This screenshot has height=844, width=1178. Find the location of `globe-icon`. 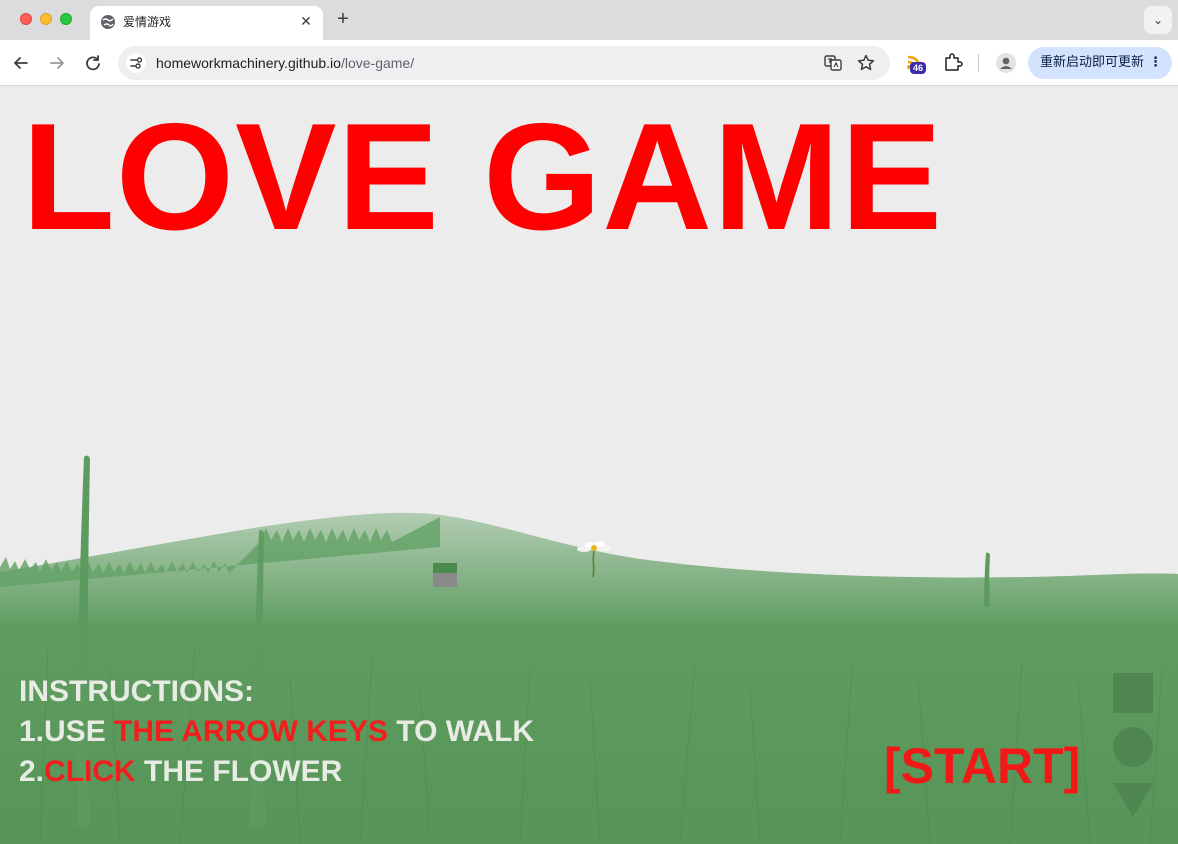

globe-icon is located at coordinates (108, 22).